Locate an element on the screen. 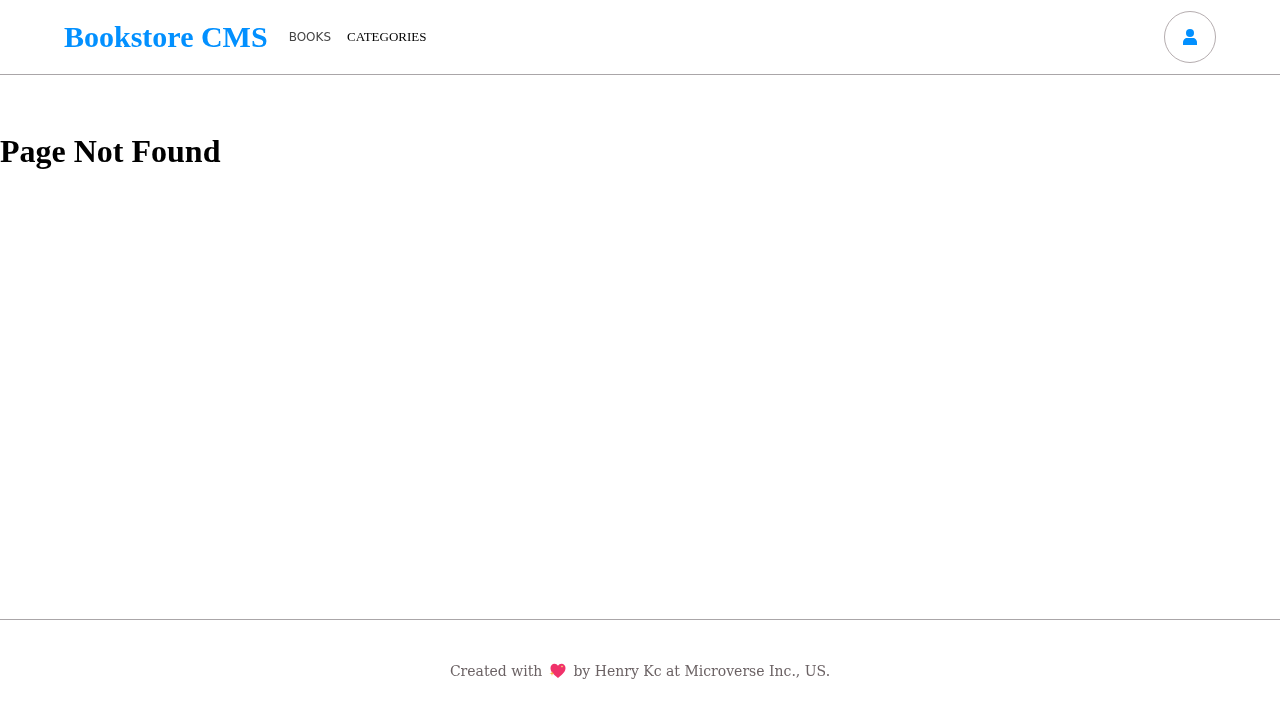 The width and height of the screenshot is (1280, 720). logo-title: Bookstore CMS is located at coordinates (166, 37).